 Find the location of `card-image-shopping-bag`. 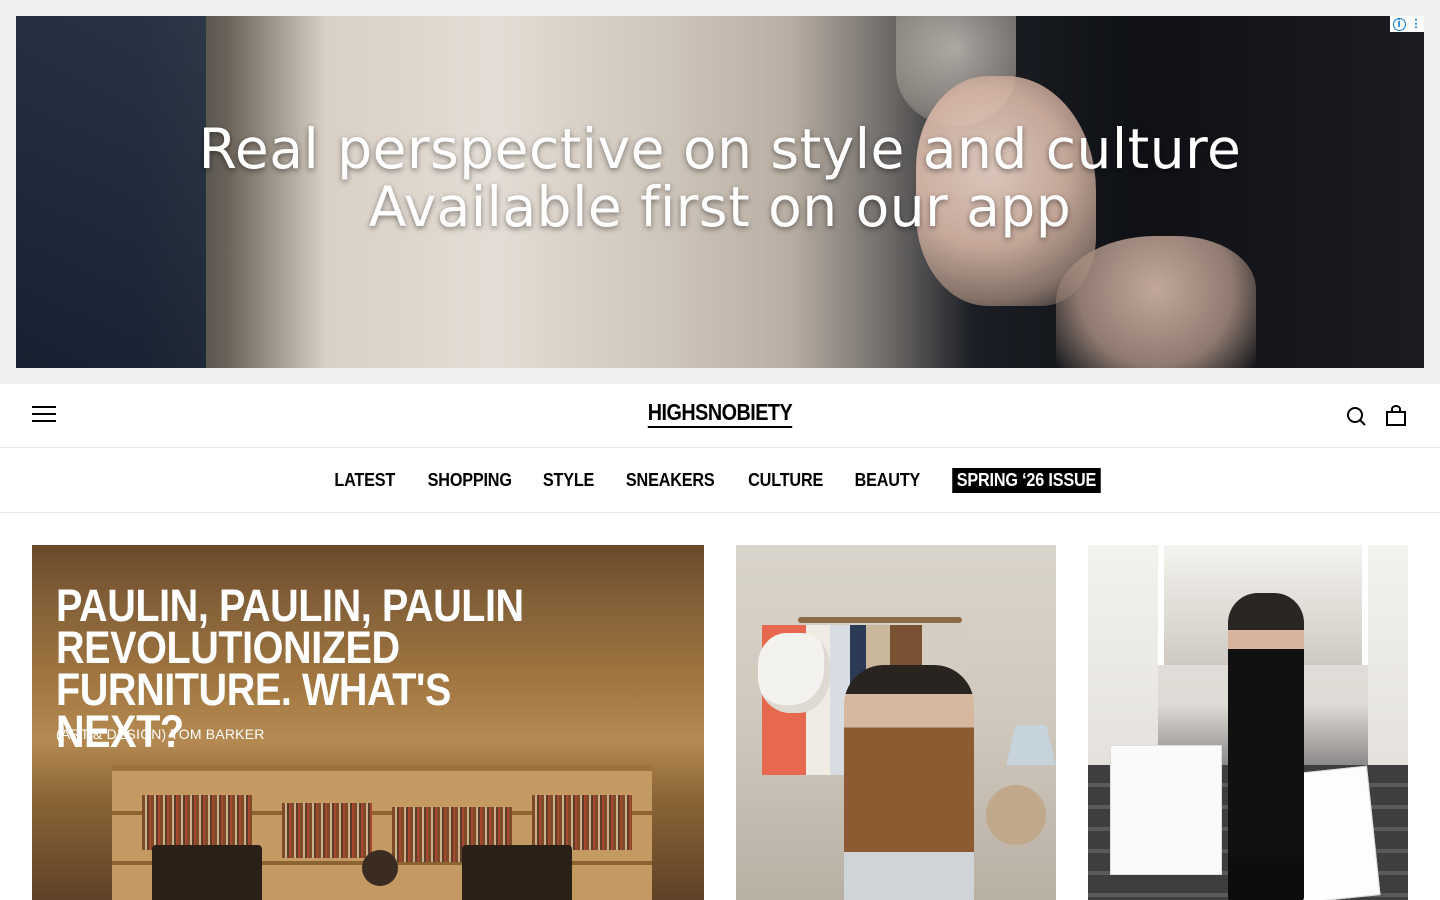

card-image-shopping-bag is located at coordinates (1166, 810).